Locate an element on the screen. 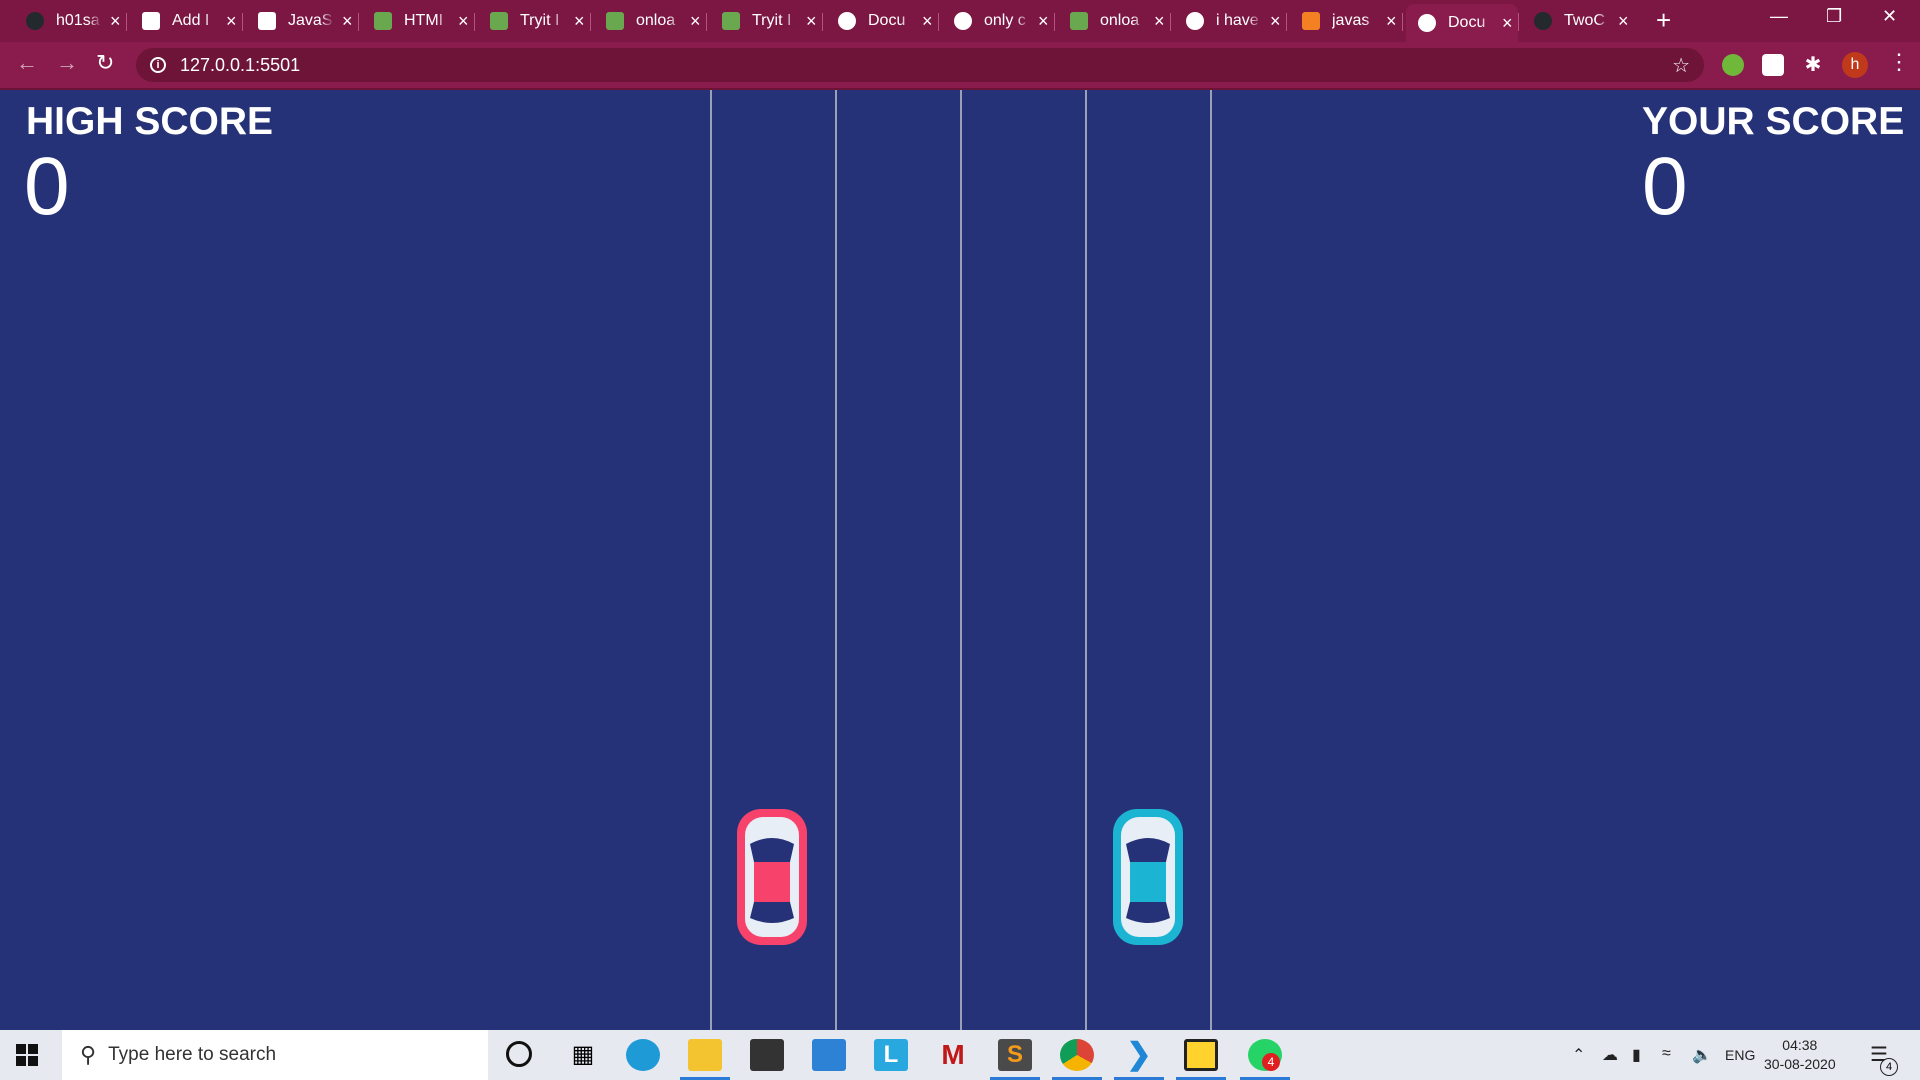 This screenshot has width=1920, height=1080. address-bar: i 127.0.0.1:5501 ☆ is located at coordinates (920, 65).